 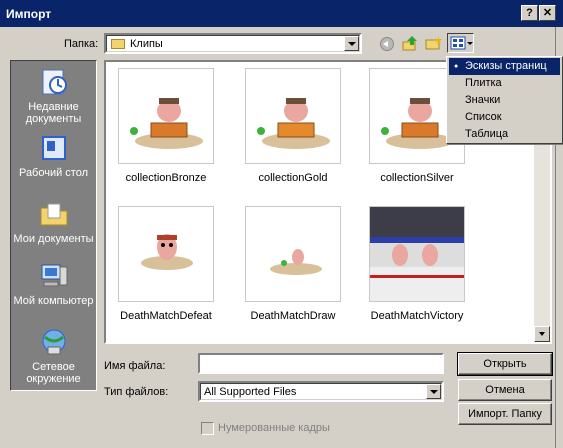 What do you see at coordinates (504, 66) in the screenshot?
I see `menu-item-thumbnails: Эскизы страниц` at bounding box center [504, 66].